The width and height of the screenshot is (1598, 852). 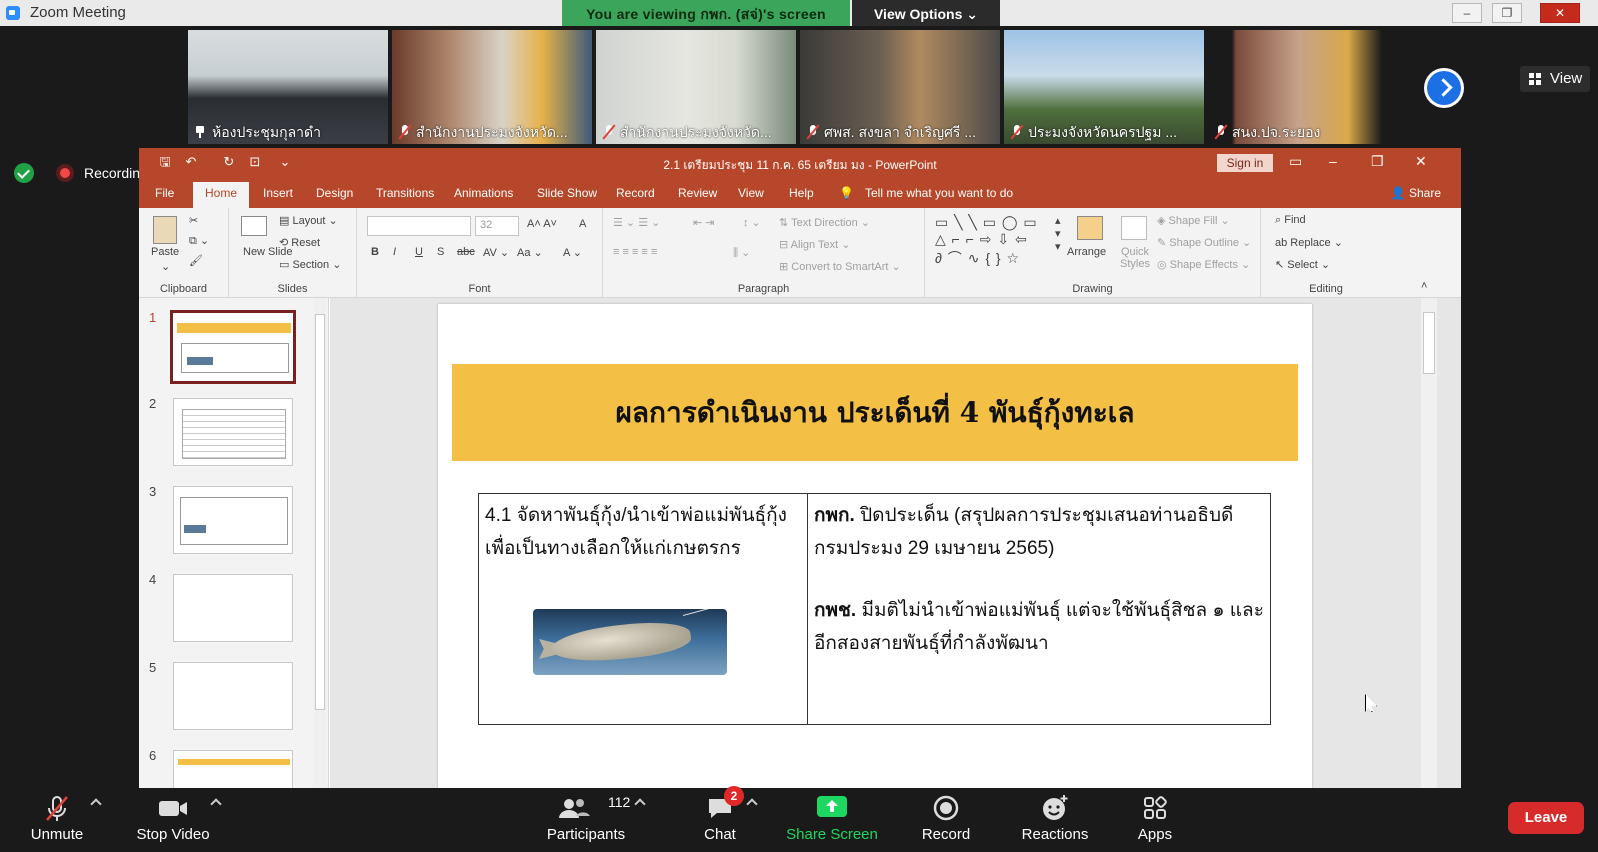 What do you see at coordinates (1333, 161) in the screenshot?
I see `ppt-minimize-button: –` at bounding box center [1333, 161].